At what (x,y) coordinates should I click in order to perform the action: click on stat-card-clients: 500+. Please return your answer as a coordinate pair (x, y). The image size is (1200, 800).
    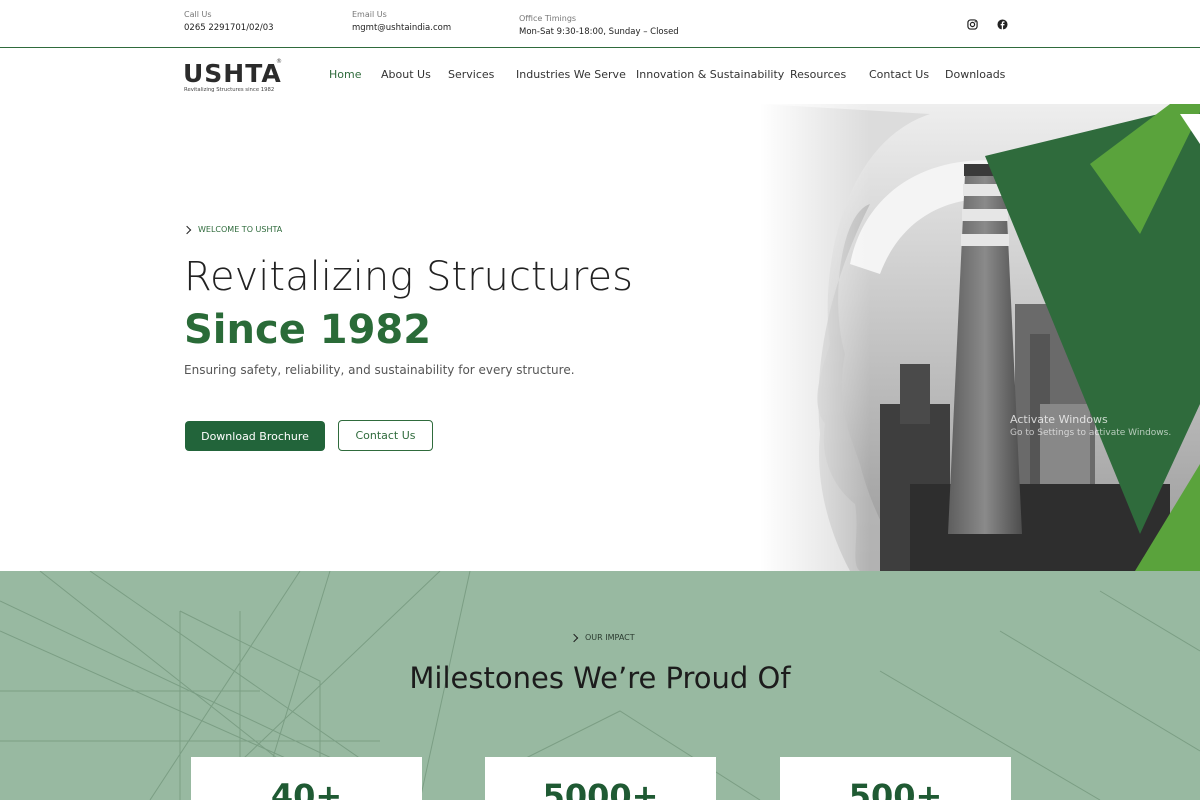
    Looking at the image, I should click on (895, 778).